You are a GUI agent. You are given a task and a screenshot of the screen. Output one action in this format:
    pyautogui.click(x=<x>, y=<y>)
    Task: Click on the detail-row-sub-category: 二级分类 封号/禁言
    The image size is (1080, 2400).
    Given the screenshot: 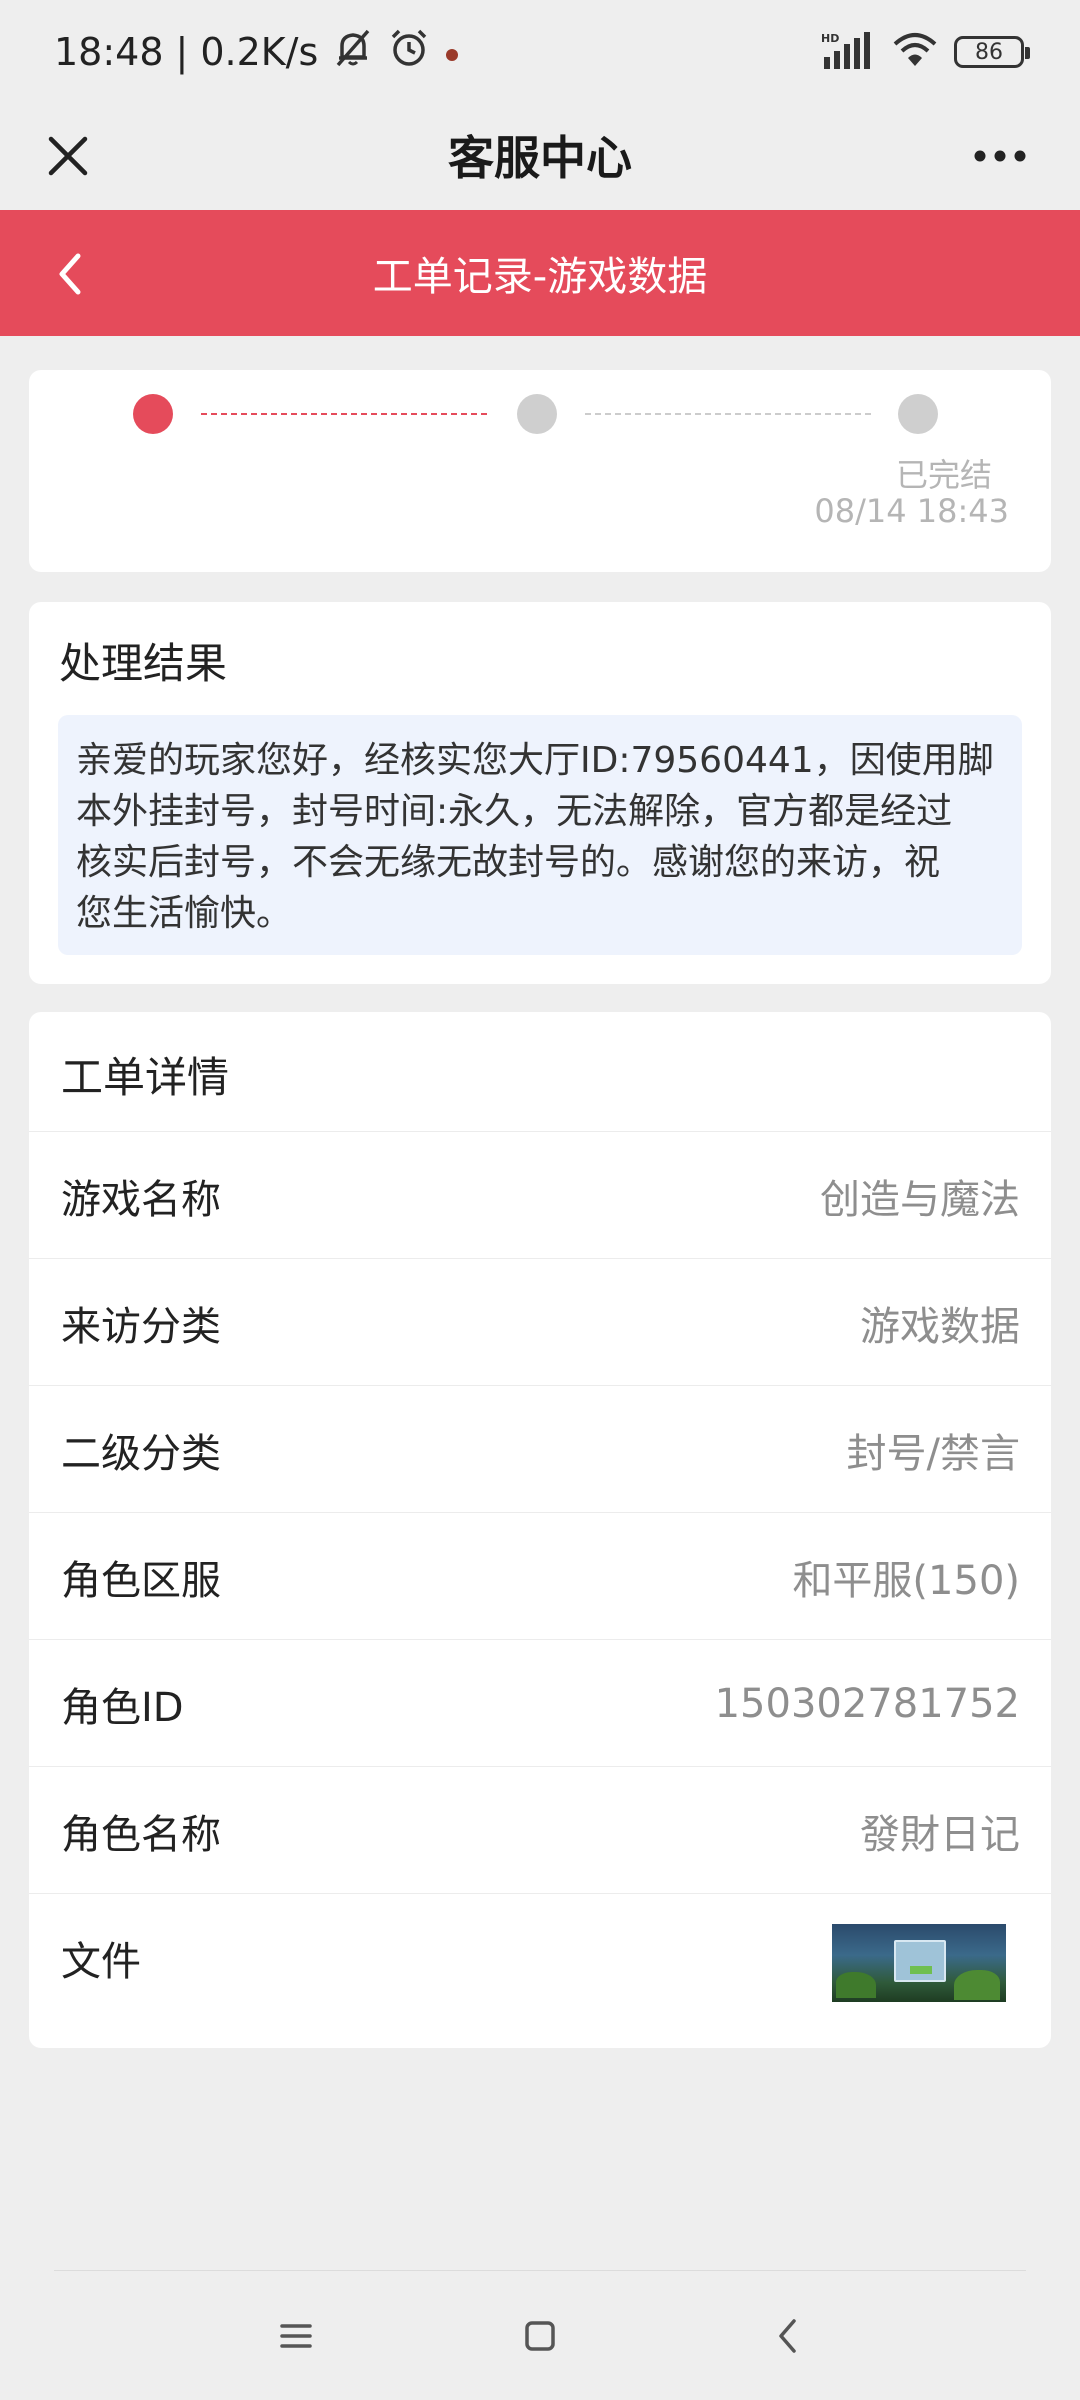 What is the action you would take?
    pyautogui.click(x=540, y=1449)
    